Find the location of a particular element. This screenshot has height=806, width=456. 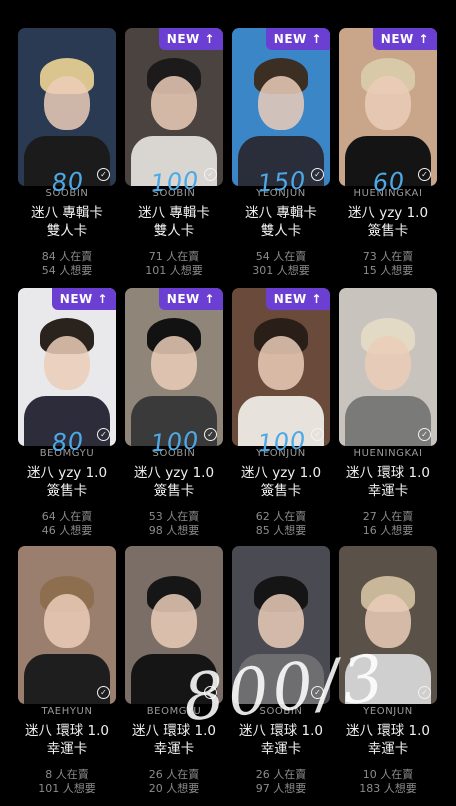

wanting-count: 301 人想要 is located at coordinates (281, 270).